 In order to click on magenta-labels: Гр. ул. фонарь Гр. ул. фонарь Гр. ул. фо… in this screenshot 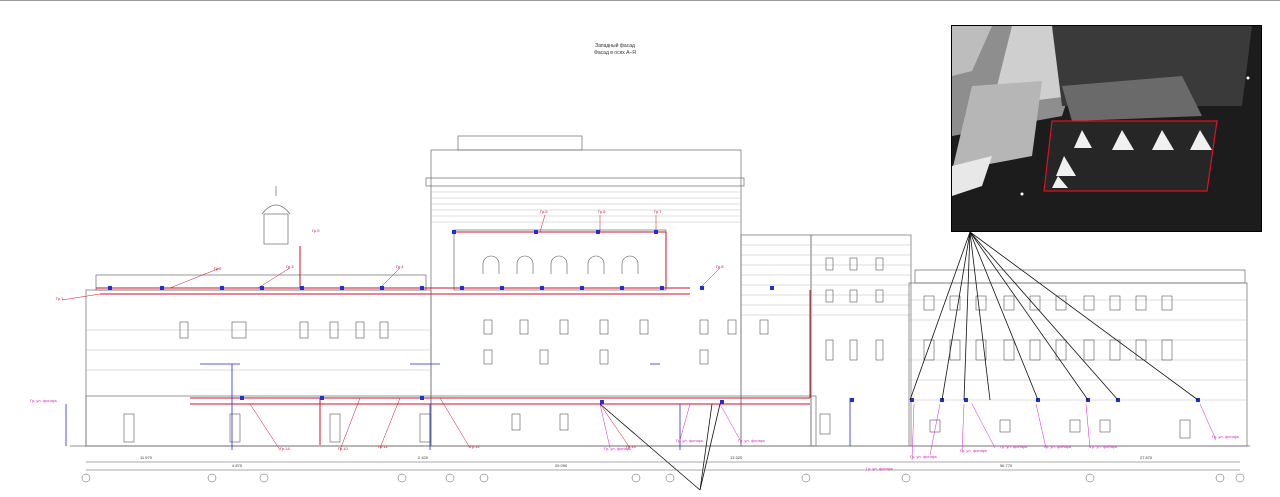, I will do `click(634, 434)`.